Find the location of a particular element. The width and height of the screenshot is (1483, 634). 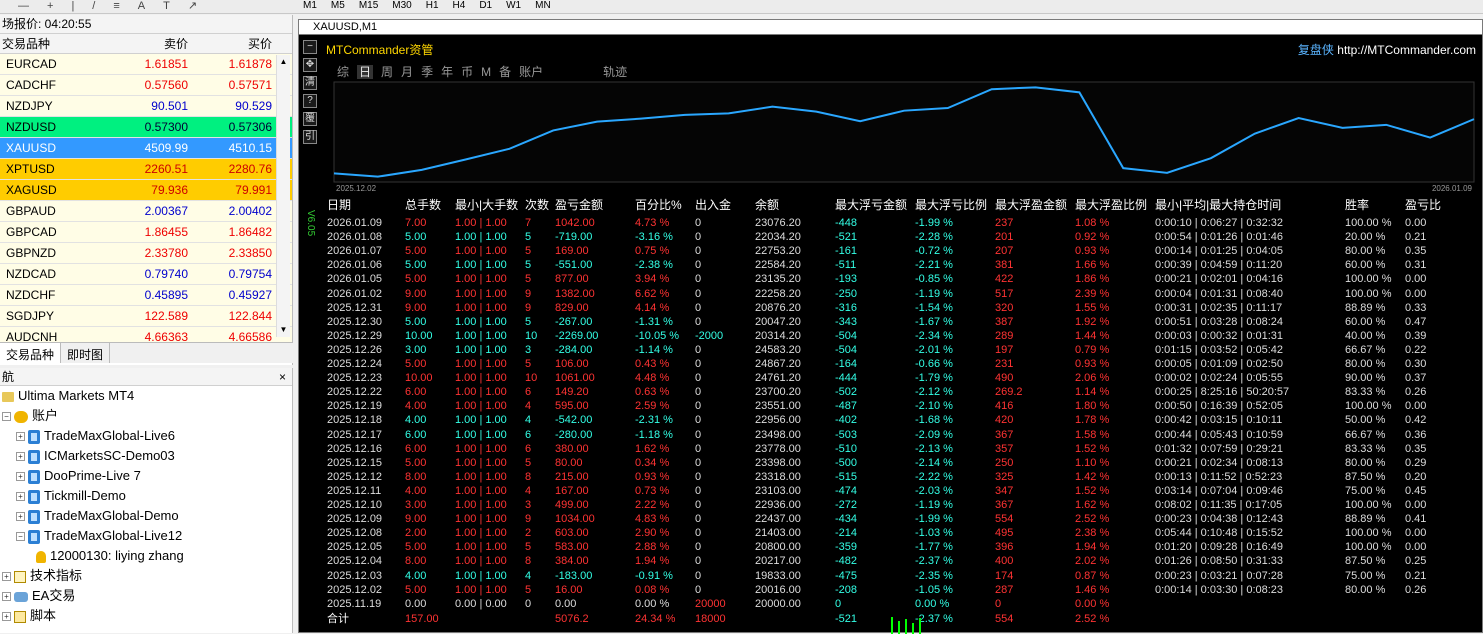

trendline-icon: / is located at coordinates (93, 6).